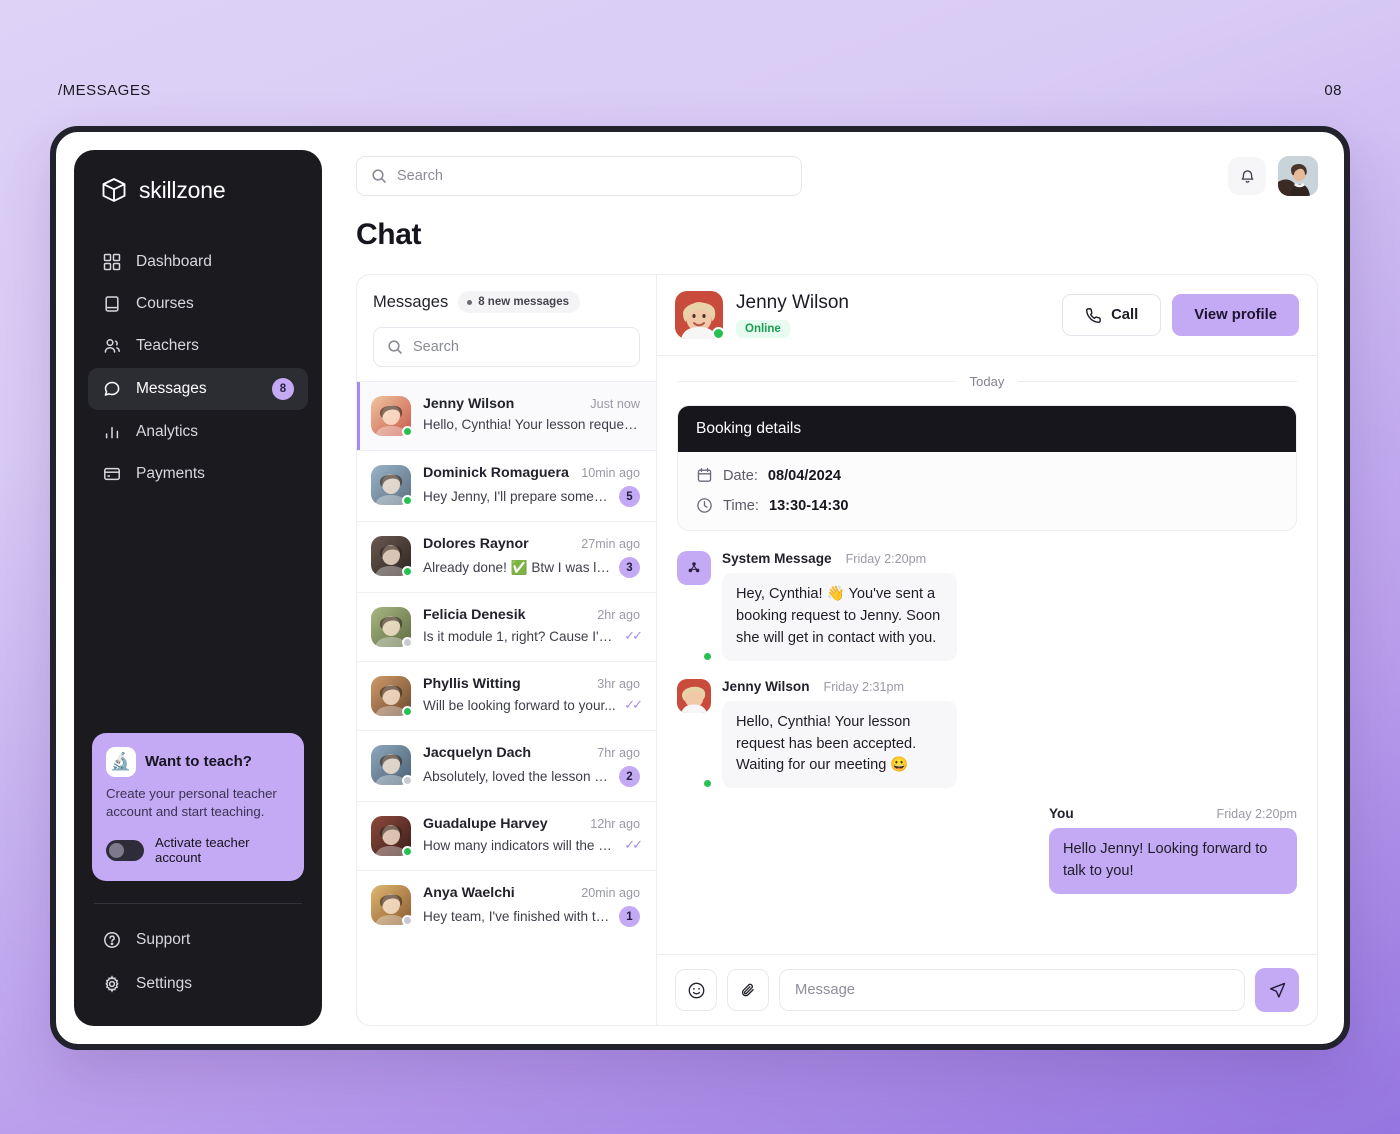 The width and height of the screenshot is (1400, 1134). I want to click on sidebar-item-settings: Settings, so click(198, 984).